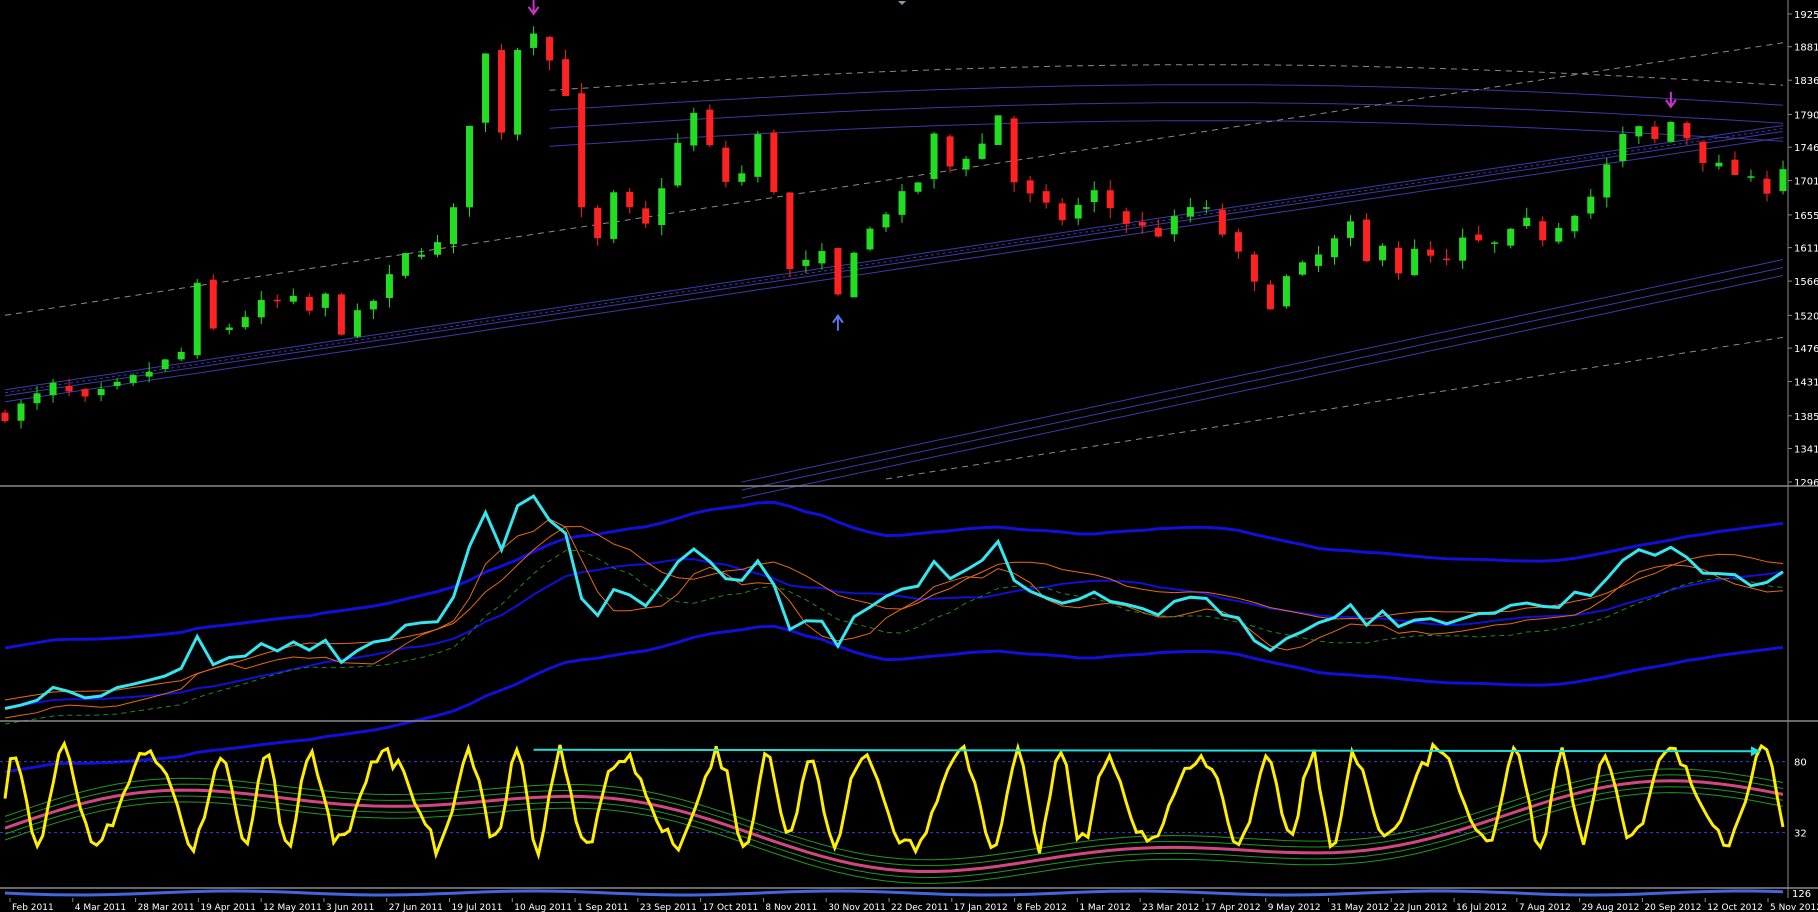 This screenshot has width=1818, height=912. I want to click on price-tick-label: 1746, so click(1806, 148).